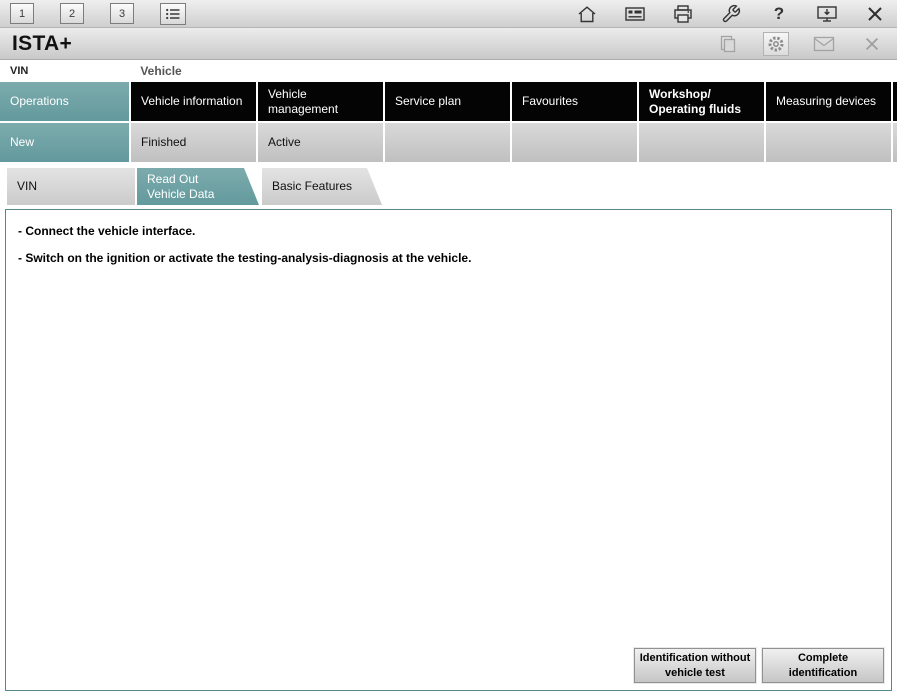 Image resolution: width=897 pixels, height=700 pixels. Describe the element at coordinates (574, 101) in the screenshot. I see `tab-favourites: Favourites` at that location.